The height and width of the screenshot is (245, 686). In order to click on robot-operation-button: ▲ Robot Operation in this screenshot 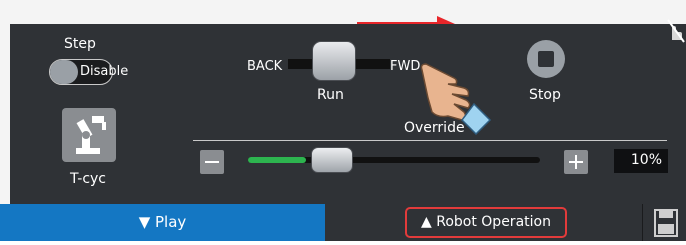, I will do `click(486, 222)`.